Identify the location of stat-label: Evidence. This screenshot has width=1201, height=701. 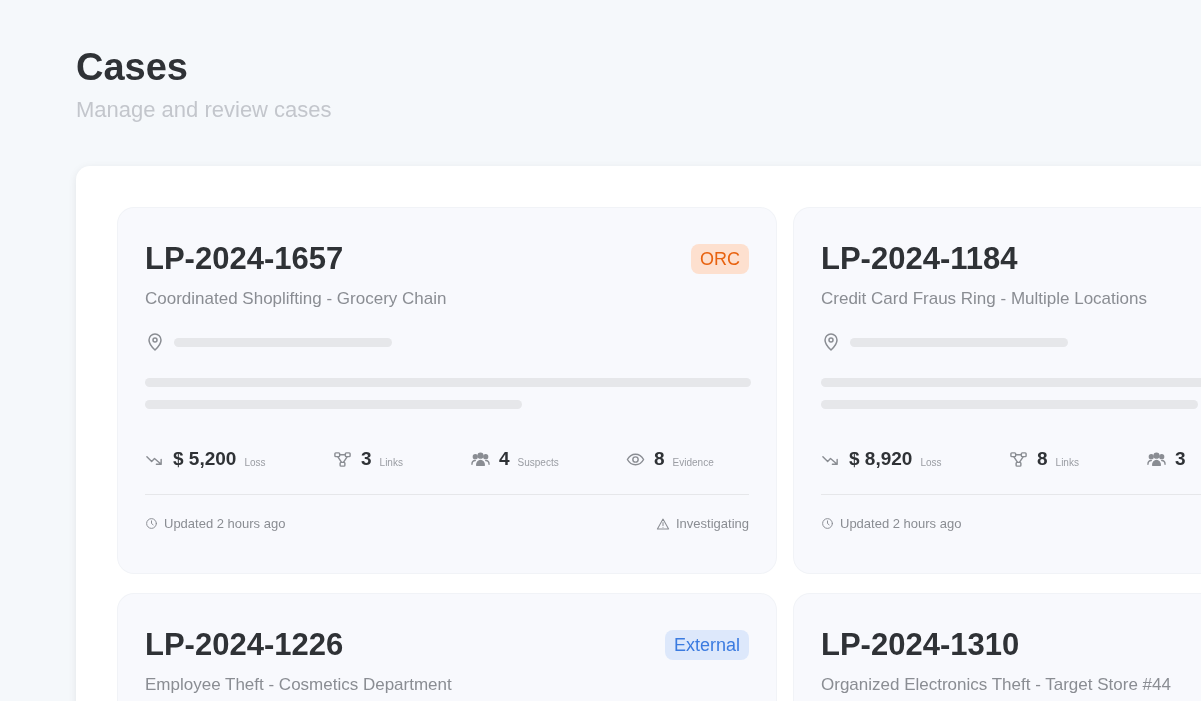
(693, 462).